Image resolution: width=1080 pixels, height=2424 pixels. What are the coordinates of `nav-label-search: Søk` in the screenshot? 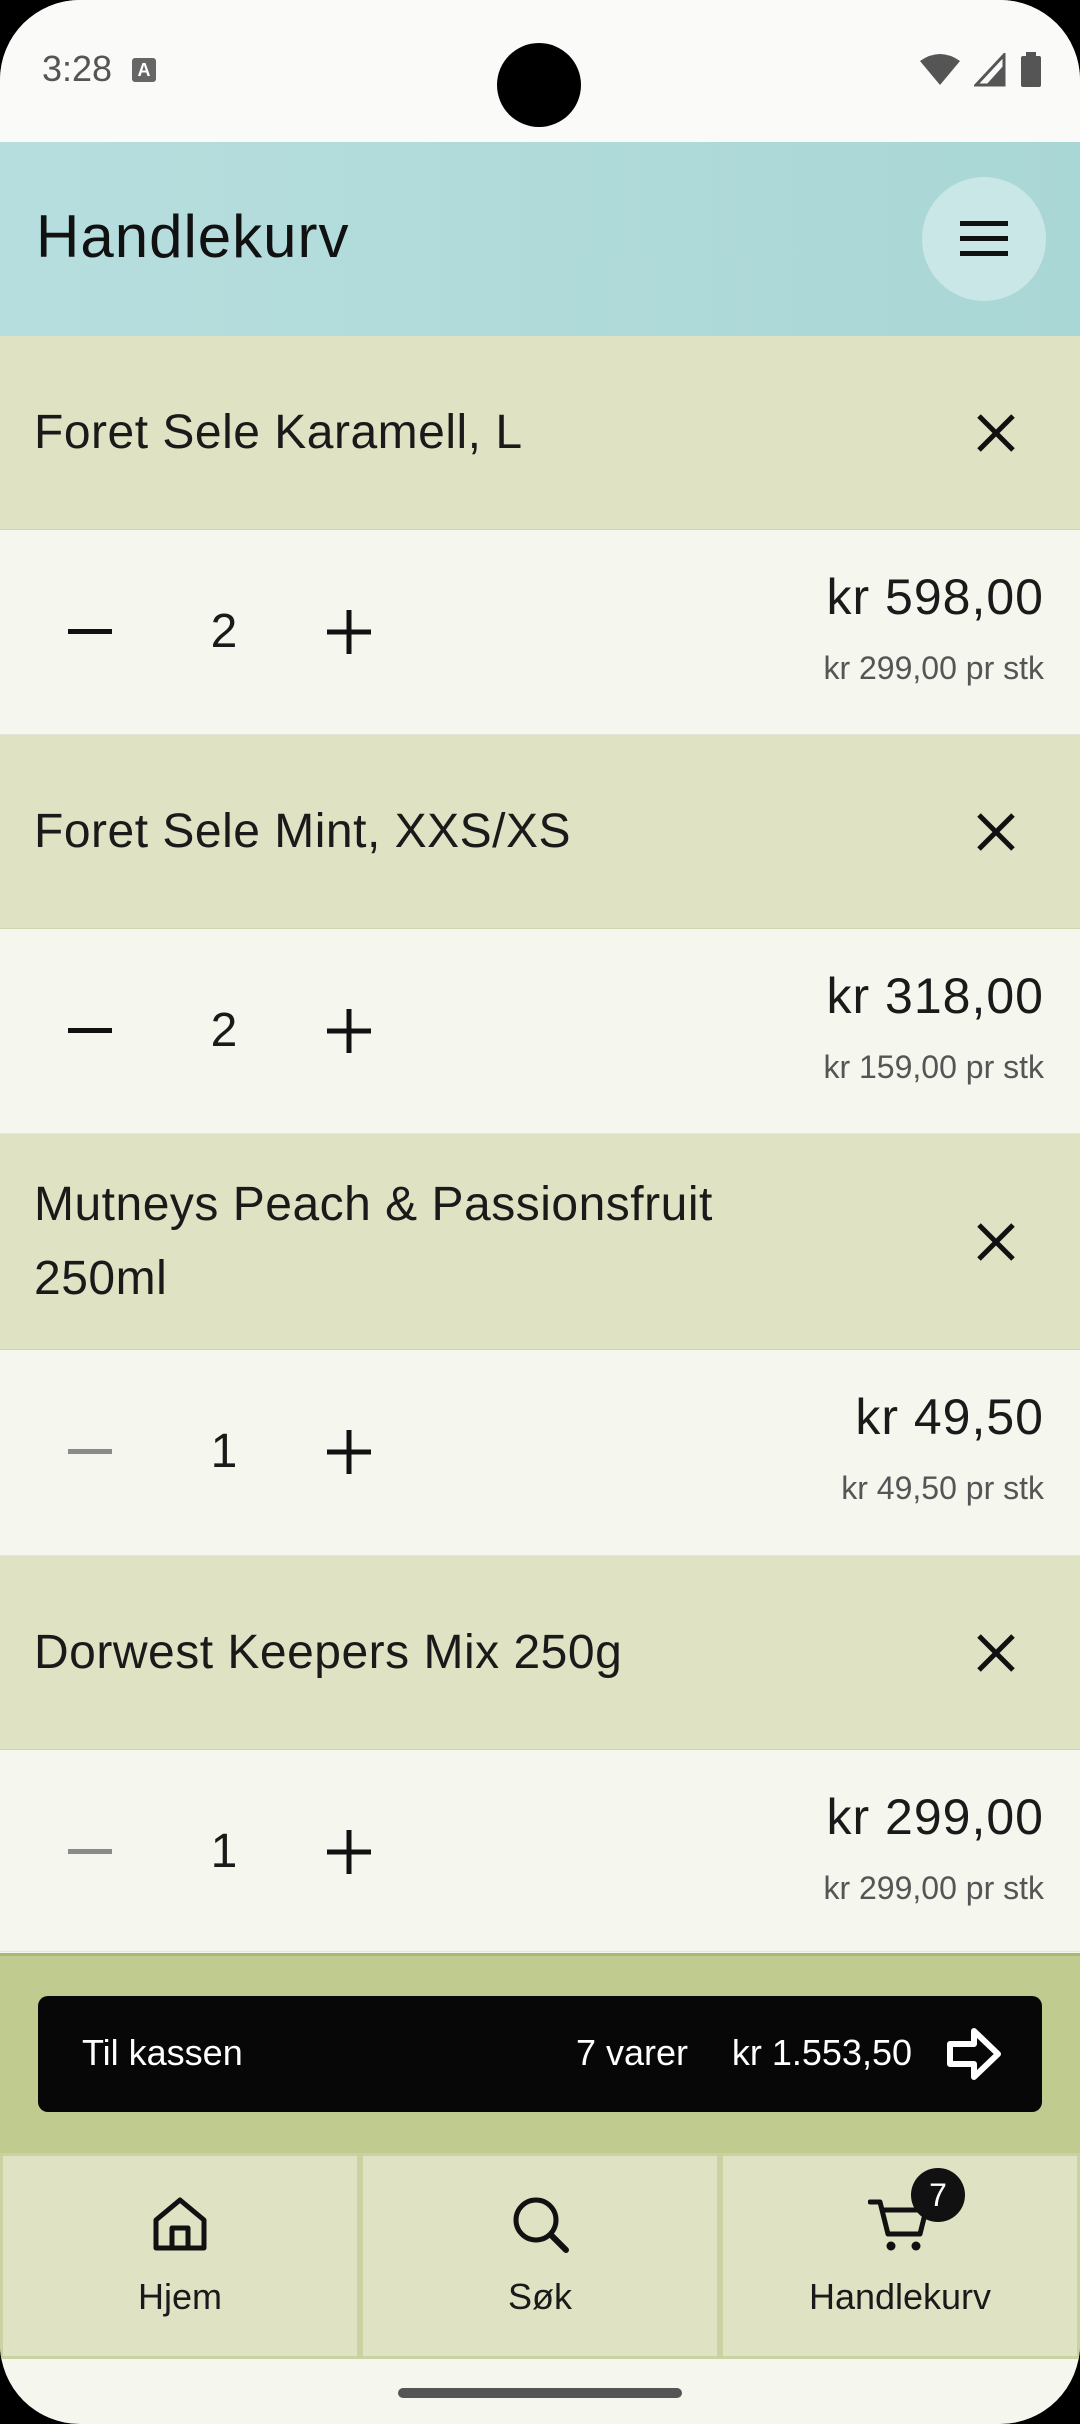 It's located at (539, 2296).